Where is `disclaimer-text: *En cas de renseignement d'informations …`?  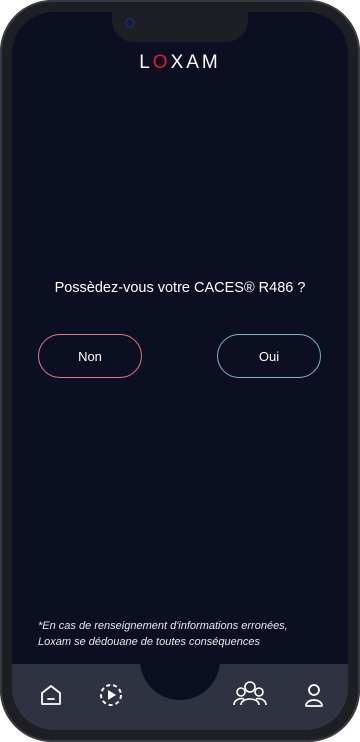 disclaimer-text: *En cas de renseignement d'informations … is located at coordinates (188, 634).